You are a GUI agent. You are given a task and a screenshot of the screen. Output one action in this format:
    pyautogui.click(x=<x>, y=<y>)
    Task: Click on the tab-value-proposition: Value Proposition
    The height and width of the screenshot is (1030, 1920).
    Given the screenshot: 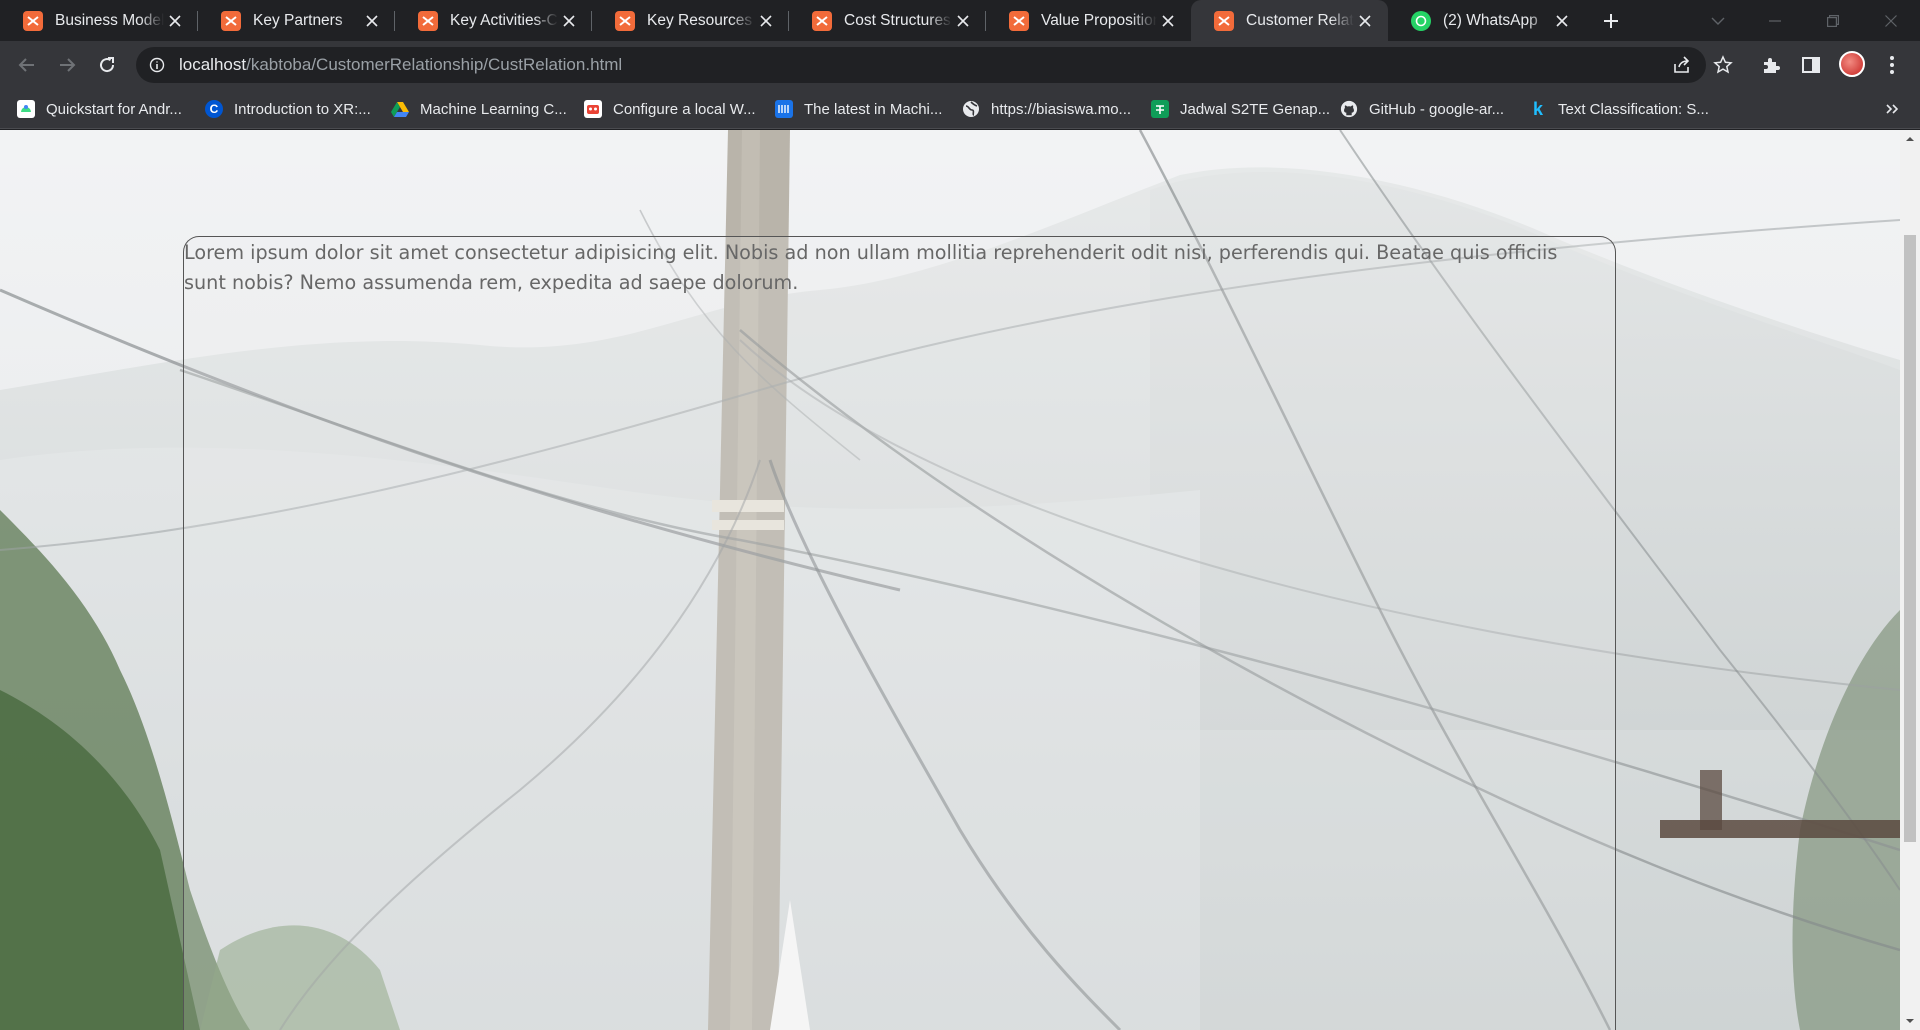 What is the action you would take?
    pyautogui.click(x=1088, y=20)
    